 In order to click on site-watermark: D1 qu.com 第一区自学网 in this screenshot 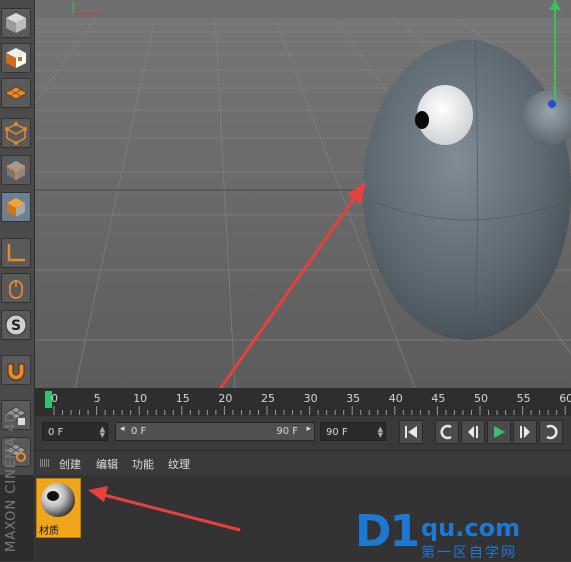, I will do `click(460, 534)`.